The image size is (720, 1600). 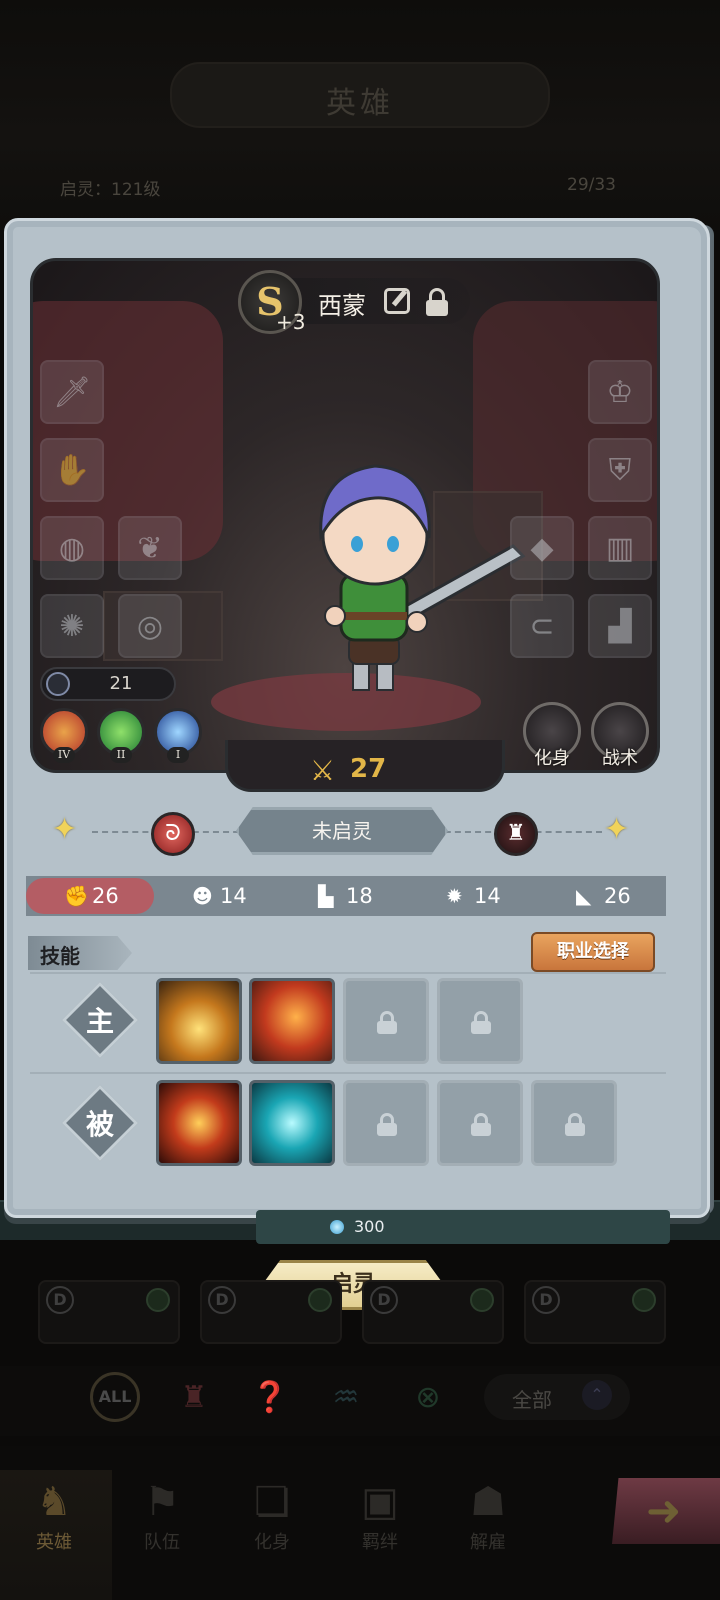 What do you see at coordinates (72, 470) in the screenshot?
I see `glove-slot-icon: ✋` at bounding box center [72, 470].